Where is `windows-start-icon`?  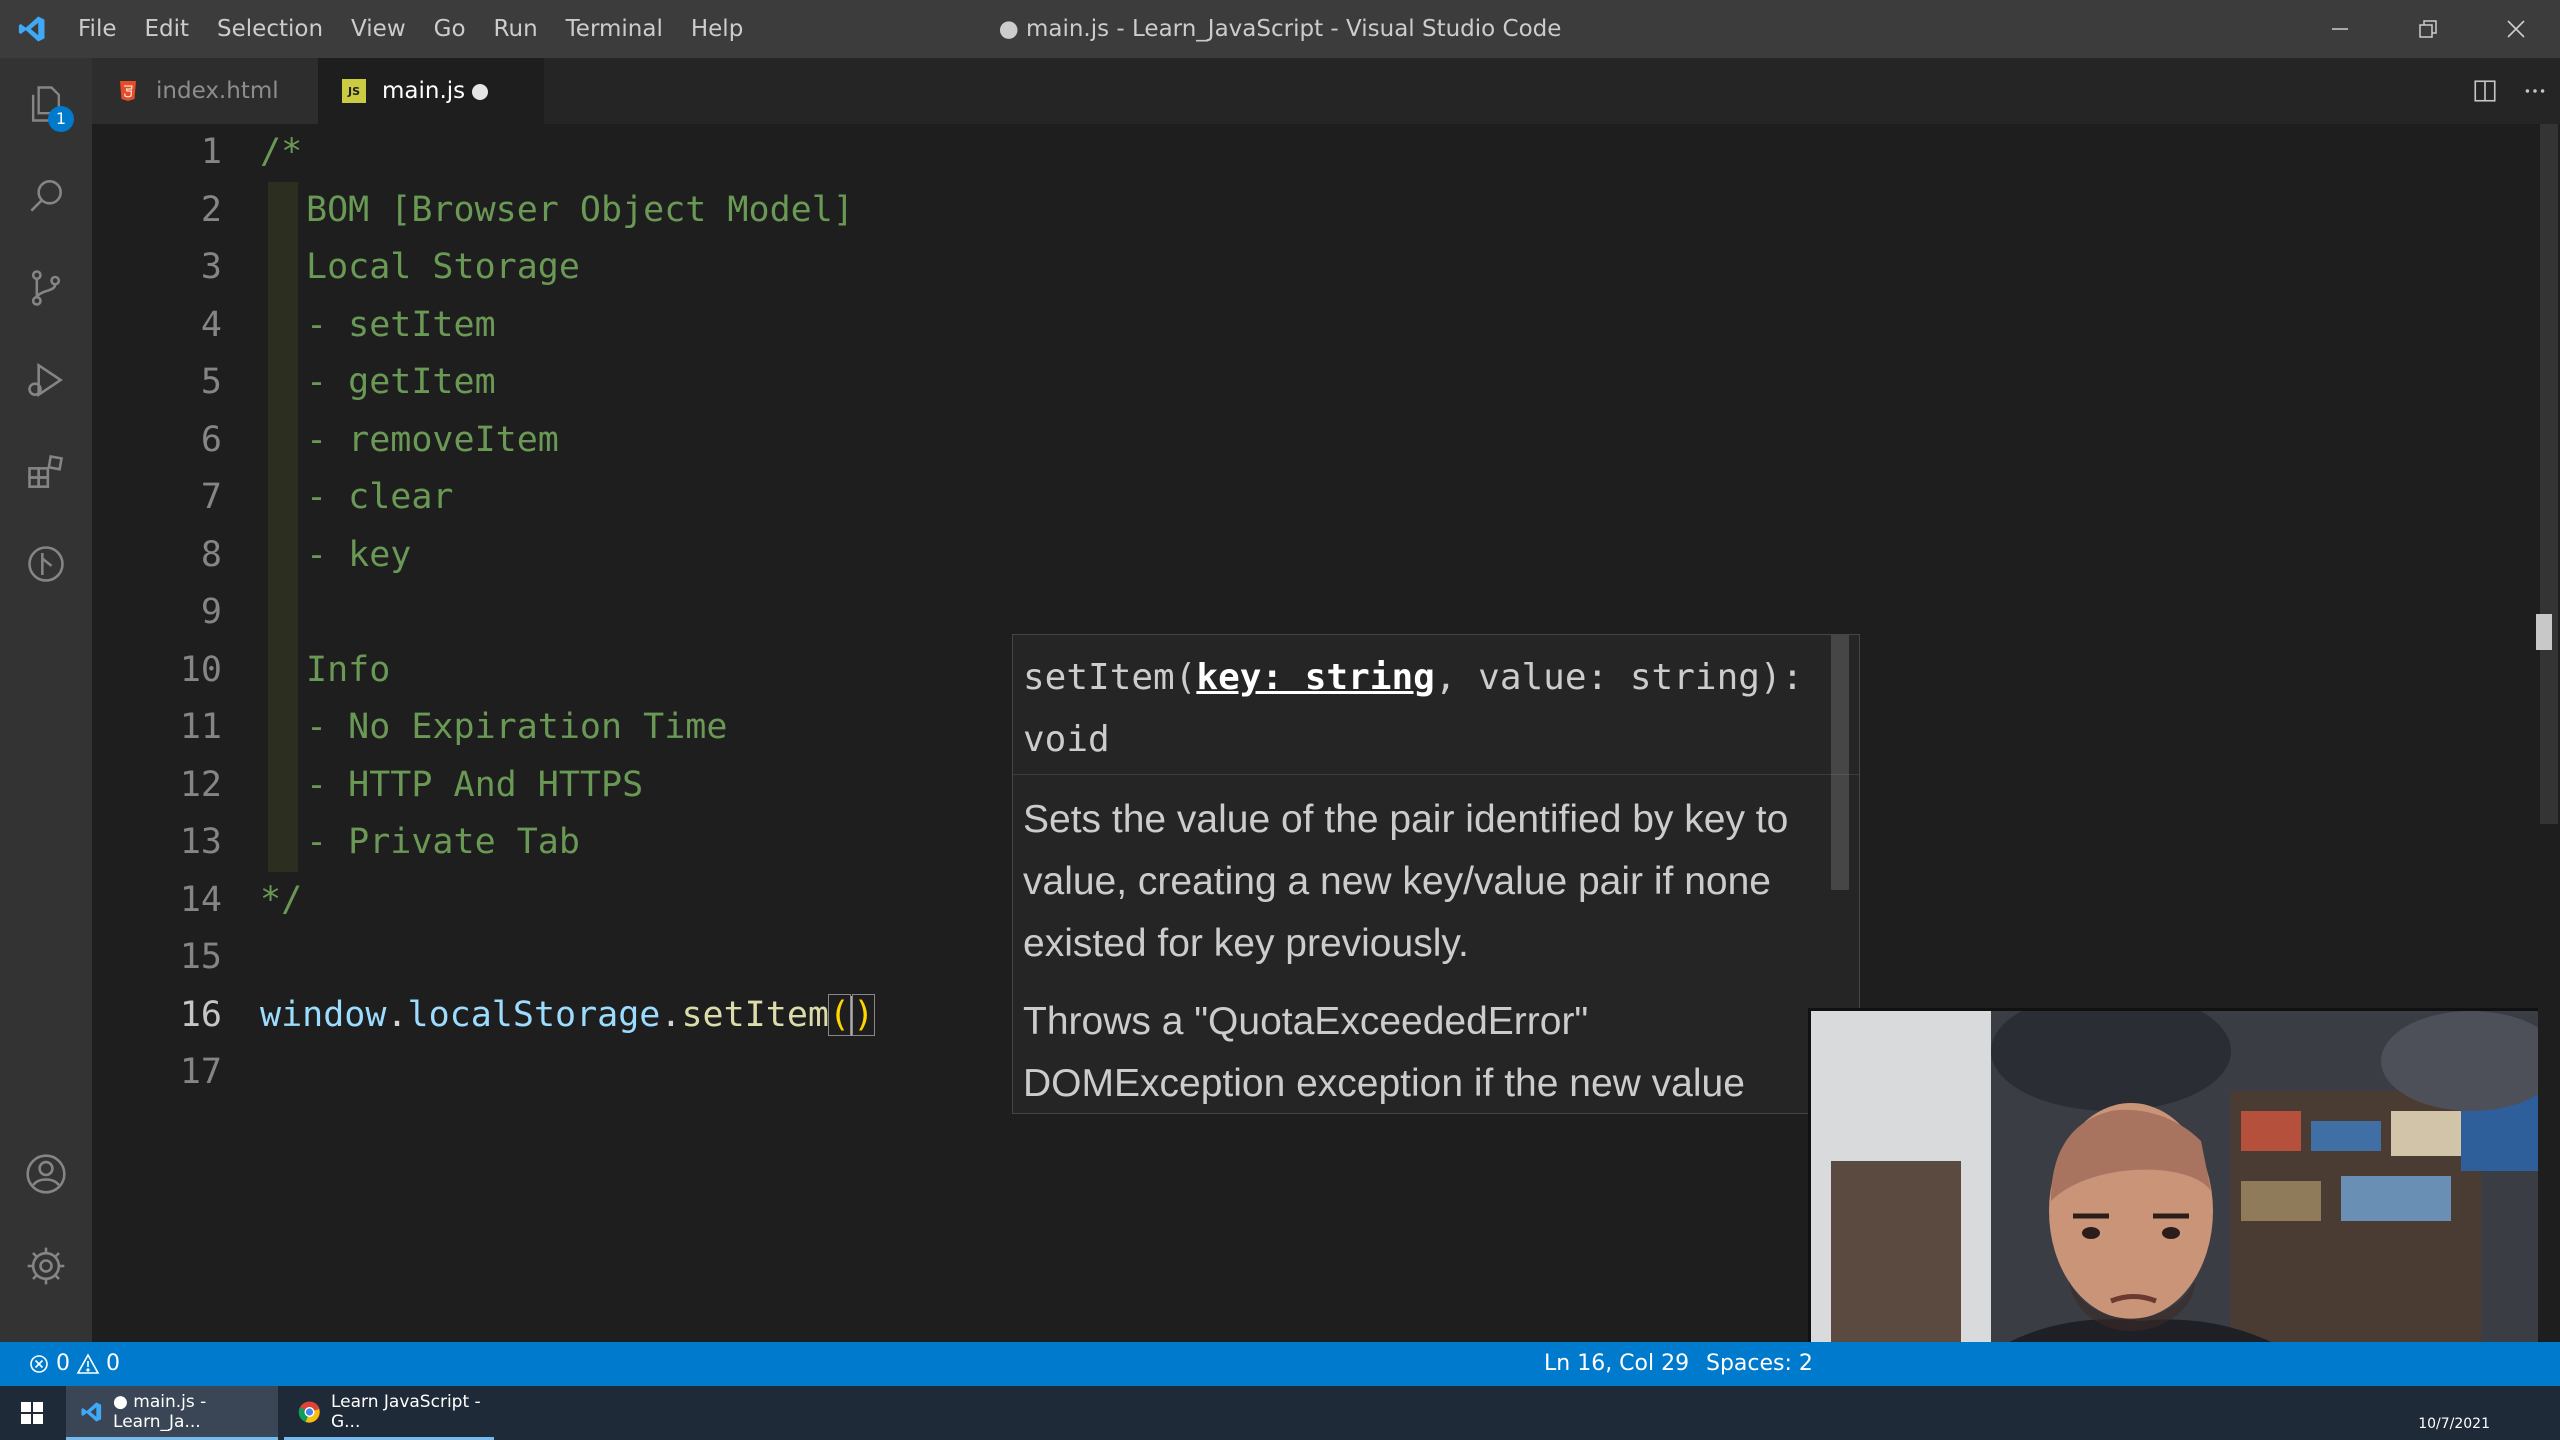 windows-start-icon is located at coordinates (32, 1413).